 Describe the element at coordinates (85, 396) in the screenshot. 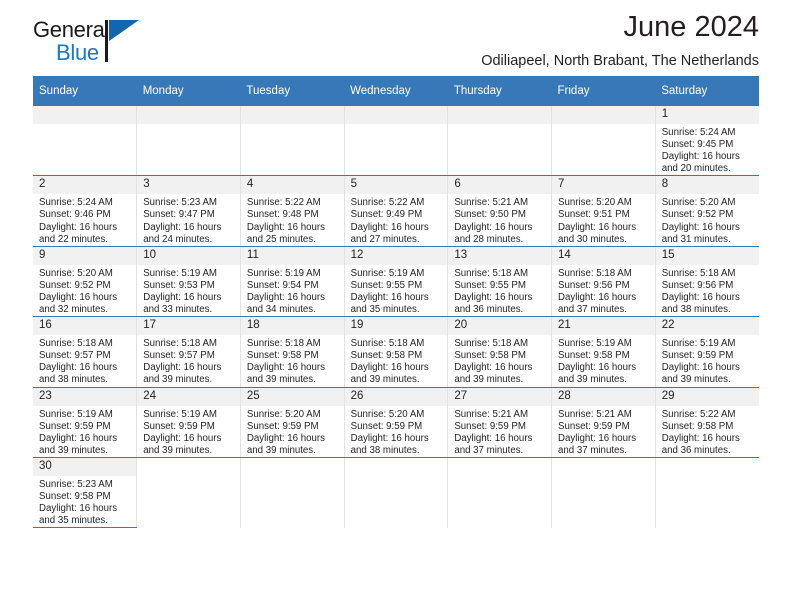

I see `day-number: 23` at that location.